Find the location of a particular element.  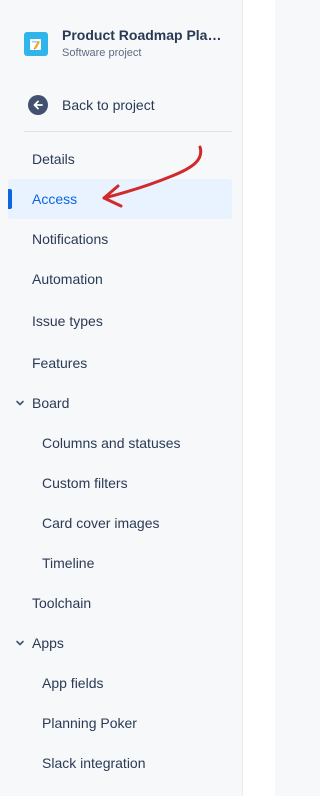

nav-item-custom-filters: Custom filters is located at coordinates (120, 483).